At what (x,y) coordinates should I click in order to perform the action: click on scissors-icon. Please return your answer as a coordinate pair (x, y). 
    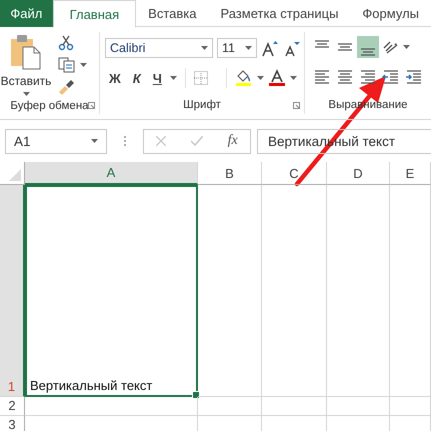
    Looking at the image, I should click on (66, 43).